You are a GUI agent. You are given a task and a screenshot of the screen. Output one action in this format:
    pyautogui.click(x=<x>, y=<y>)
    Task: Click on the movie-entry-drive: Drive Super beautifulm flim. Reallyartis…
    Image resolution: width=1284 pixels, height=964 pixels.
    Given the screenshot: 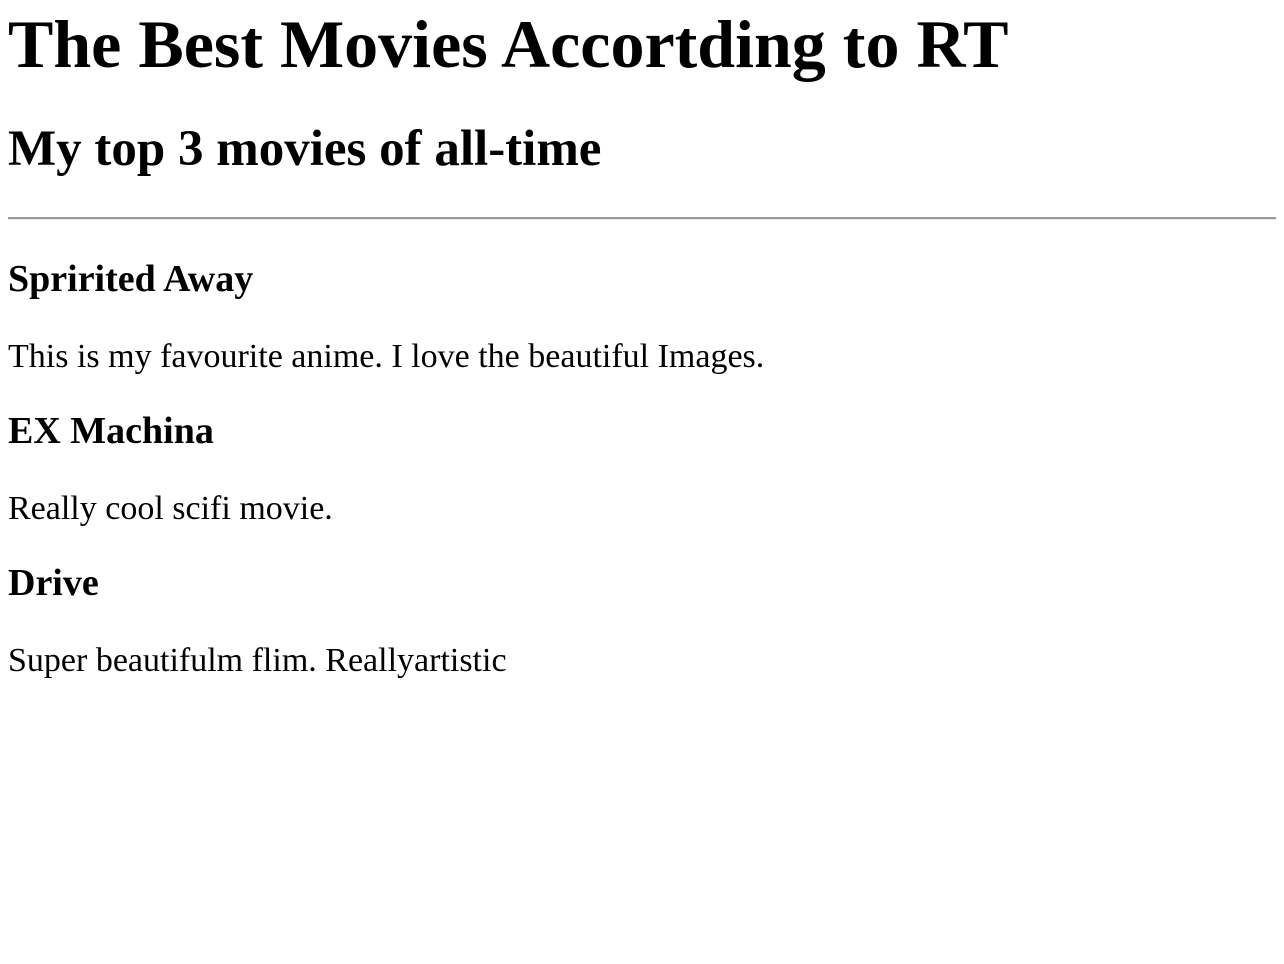 What is the action you would take?
    pyautogui.click(x=642, y=621)
    